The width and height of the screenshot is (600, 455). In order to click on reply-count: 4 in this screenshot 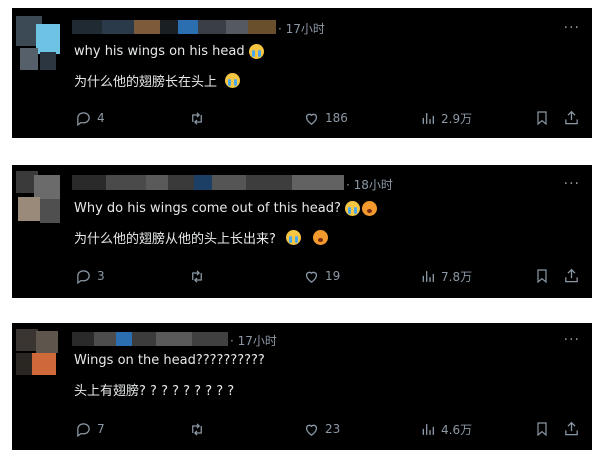, I will do `click(101, 118)`.